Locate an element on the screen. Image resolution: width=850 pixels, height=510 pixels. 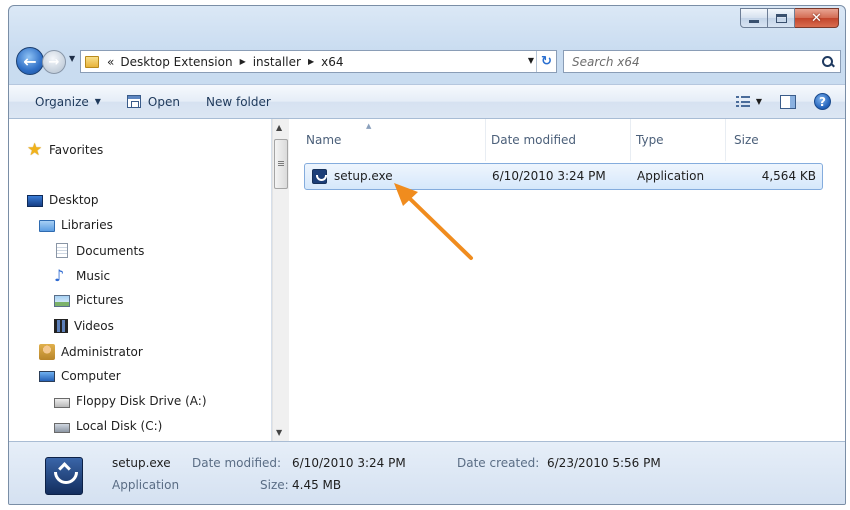
details-size-value: 4.45 MB is located at coordinates (317, 485).